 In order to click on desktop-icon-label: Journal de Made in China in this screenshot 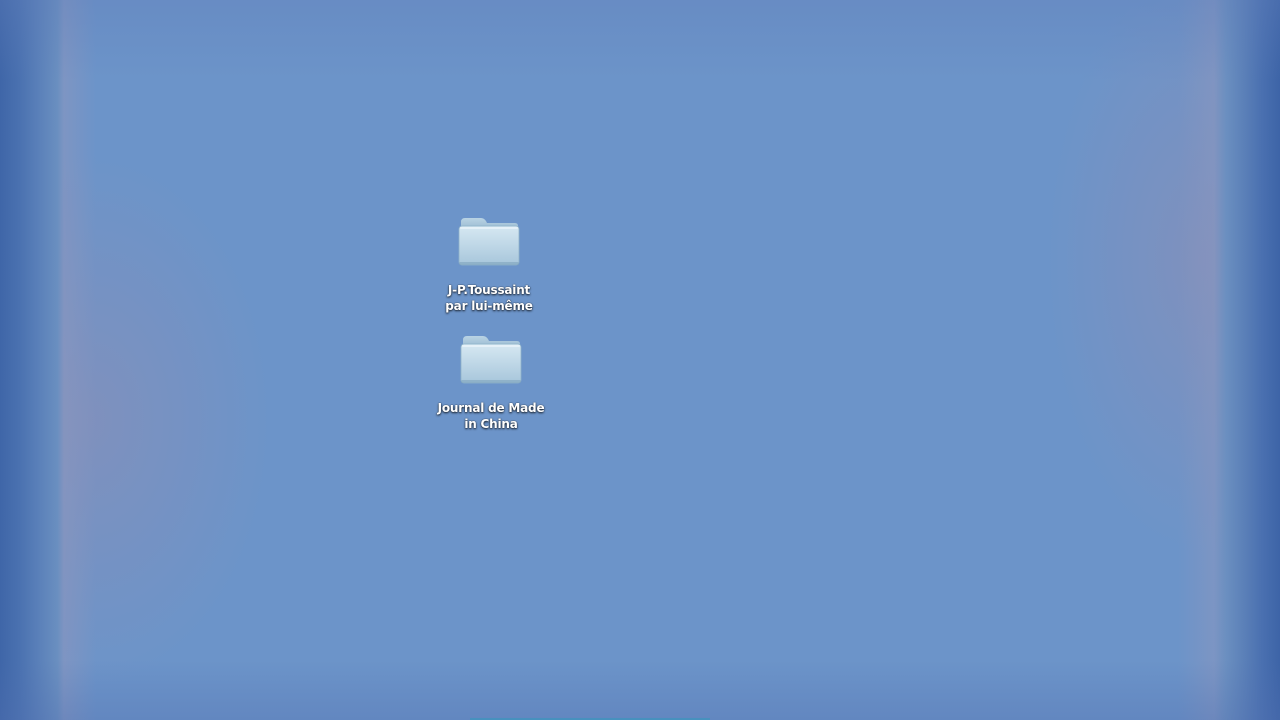, I will do `click(491, 416)`.